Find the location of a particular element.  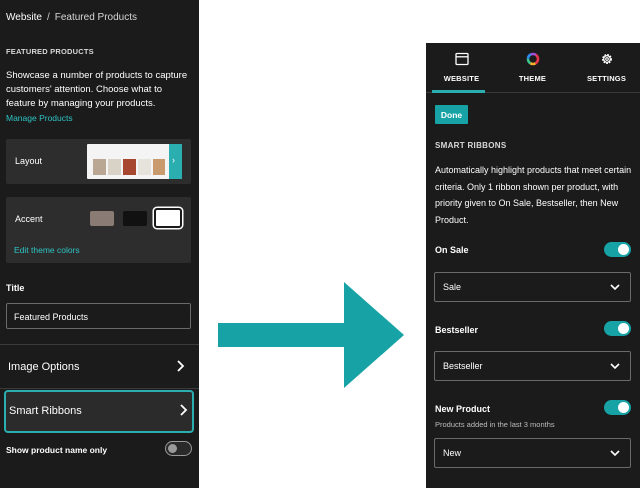

title-input: Featured Products is located at coordinates (98, 316).